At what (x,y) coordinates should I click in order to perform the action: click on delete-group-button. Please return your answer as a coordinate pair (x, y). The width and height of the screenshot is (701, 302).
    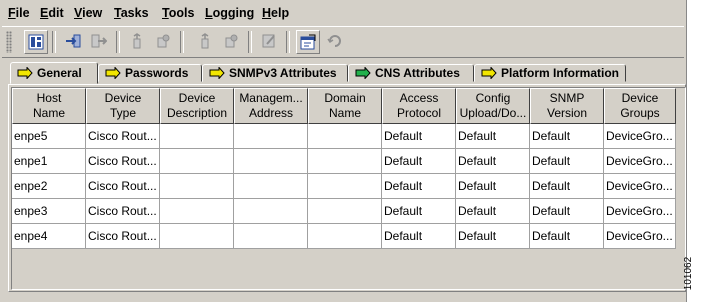
    Looking at the image, I should click on (231, 41).